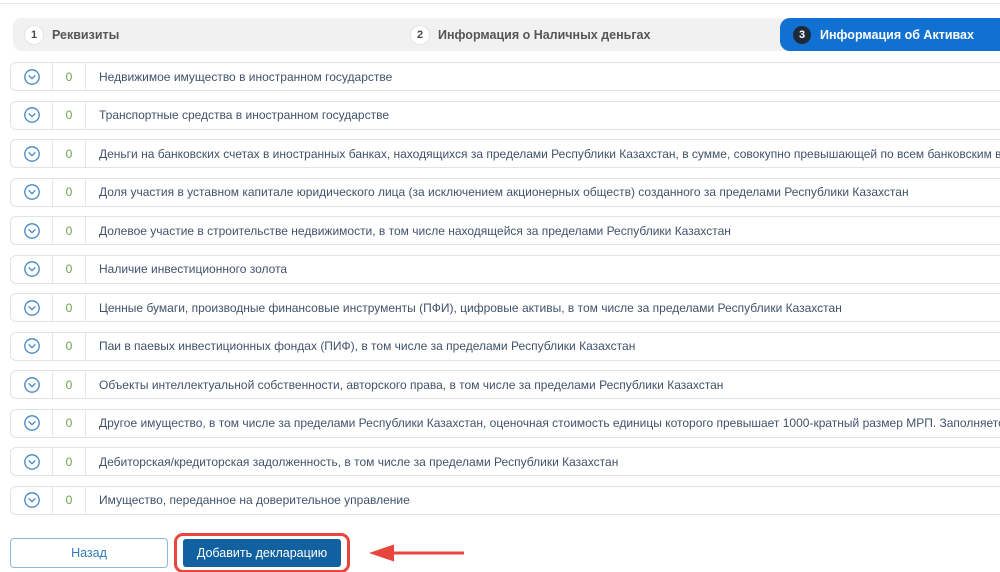 This screenshot has width=1000, height=572. What do you see at coordinates (544, 34) in the screenshot?
I see `tab-label: Информация о Наличных деньгах` at bounding box center [544, 34].